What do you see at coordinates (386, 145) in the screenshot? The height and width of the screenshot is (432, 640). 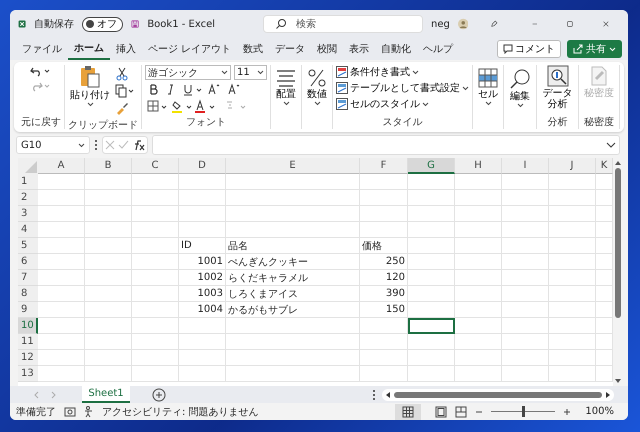 I see `formula-input` at bounding box center [386, 145].